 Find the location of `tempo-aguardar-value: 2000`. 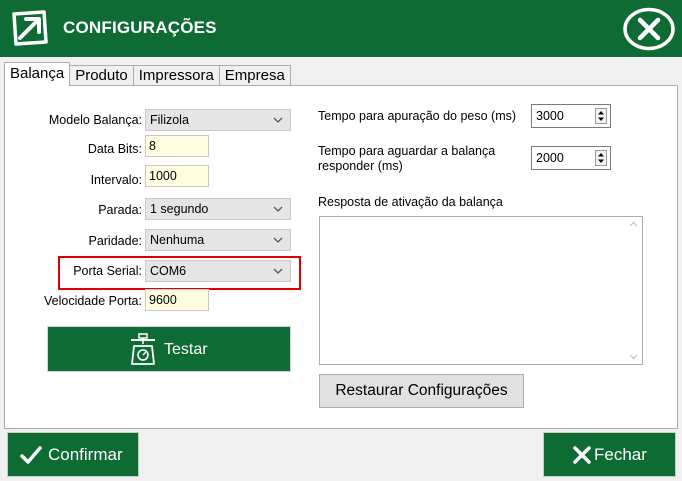

tempo-aguardar-value: 2000 is located at coordinates (550, 158).